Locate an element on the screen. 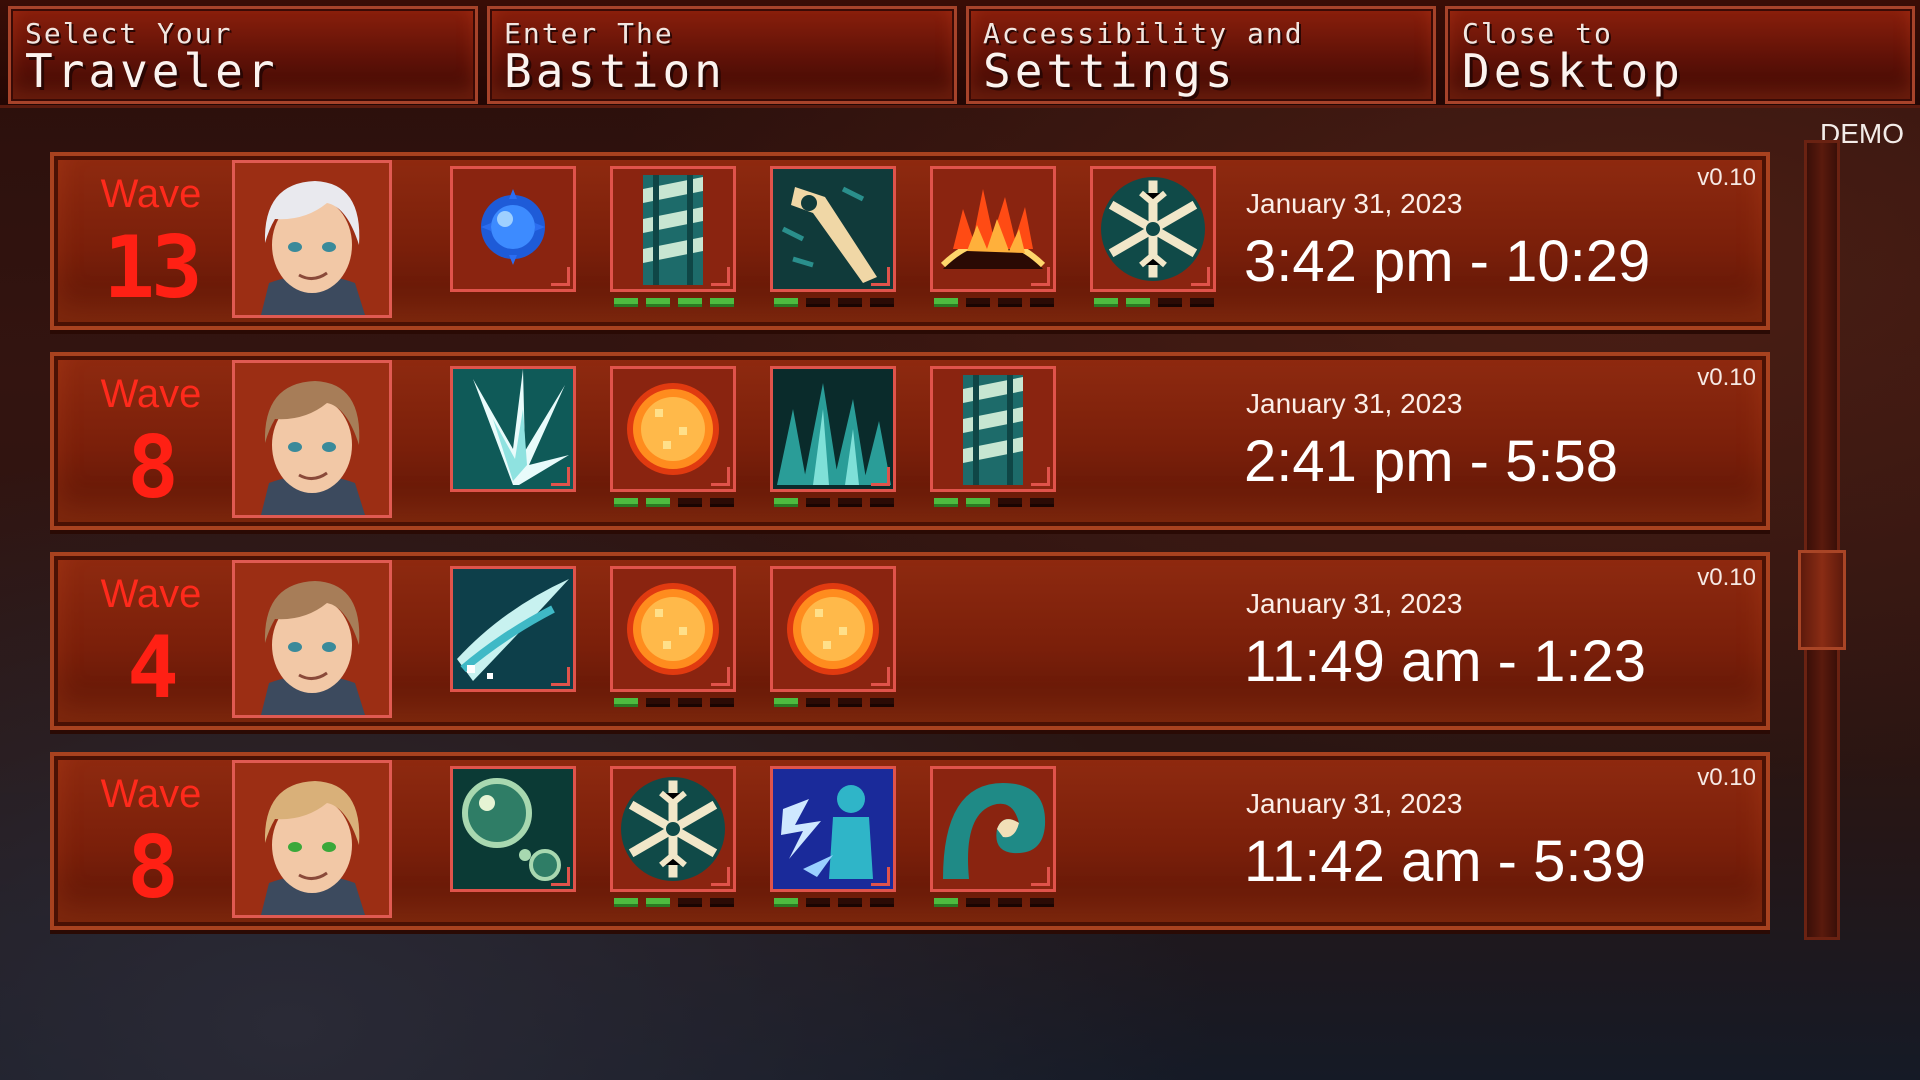 Image resolution: width=1920 pixels, height=1080 pixels. sun-orb-icon is located at coordinates (833, 629).